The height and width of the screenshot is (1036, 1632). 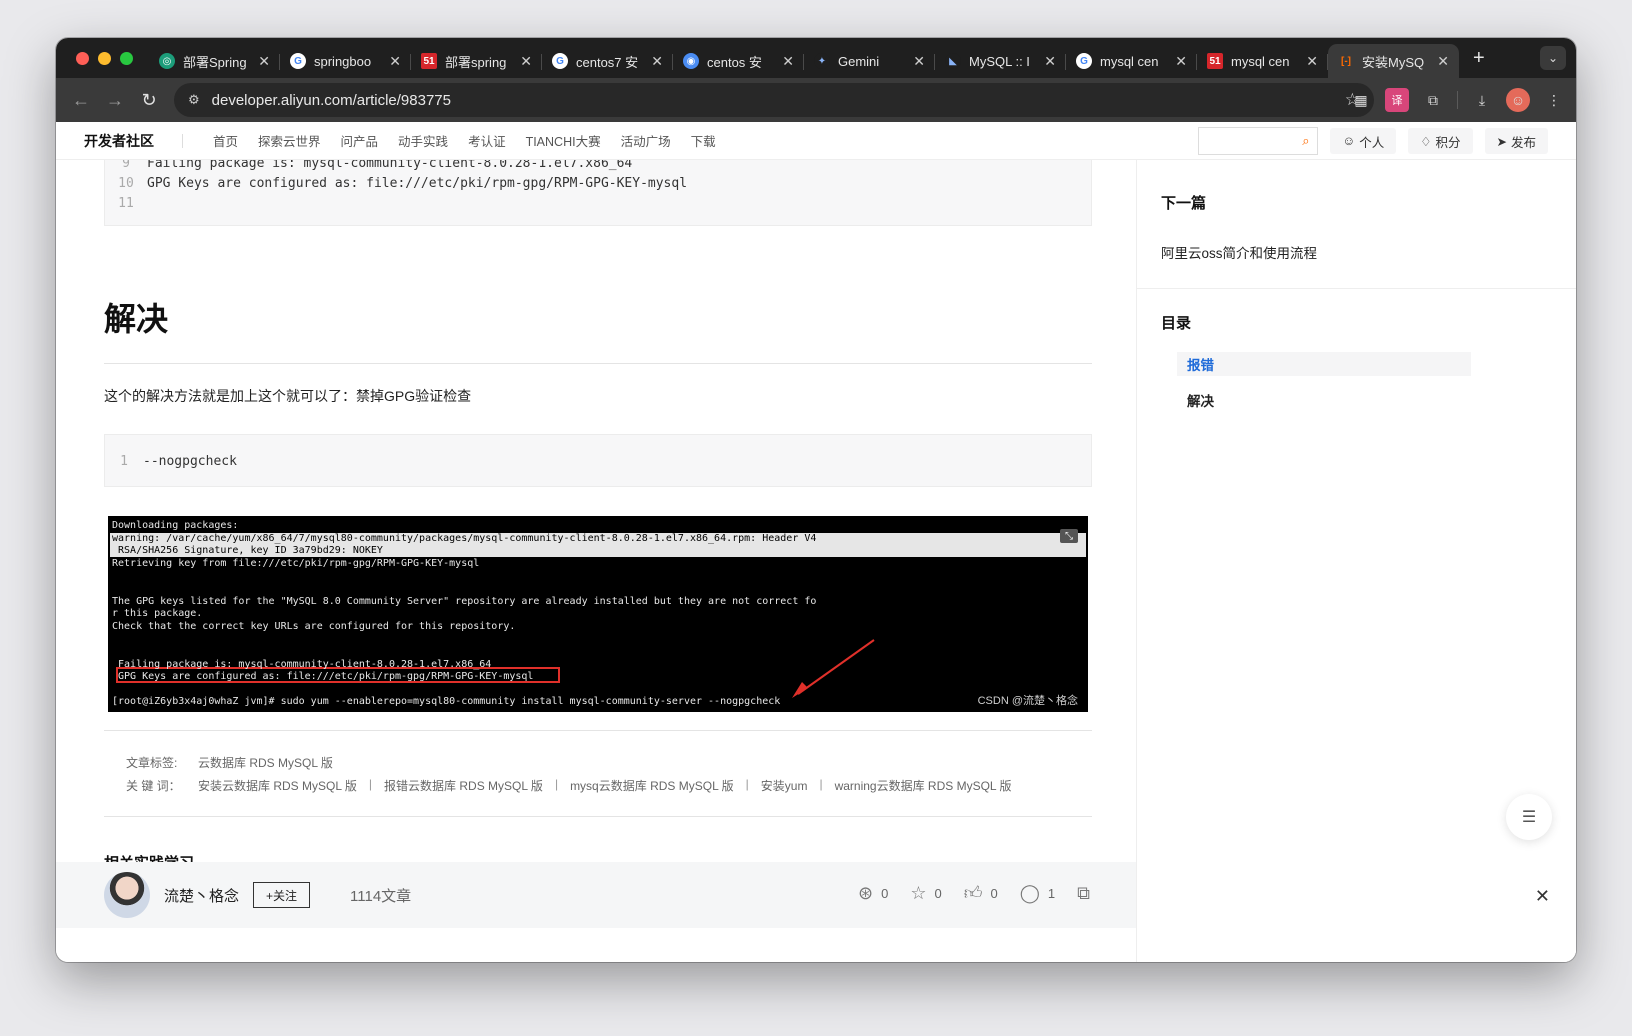 I want to click on keyword-link: 安装yum, so click(x=784, y=785).